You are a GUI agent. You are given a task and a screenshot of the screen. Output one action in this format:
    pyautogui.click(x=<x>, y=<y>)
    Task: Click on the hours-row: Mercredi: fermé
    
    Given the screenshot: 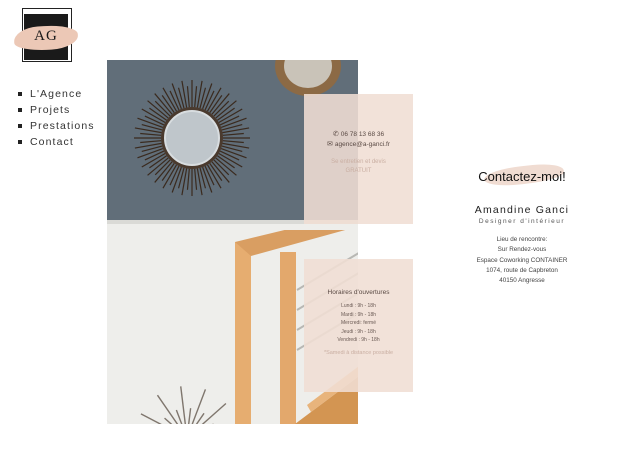 What is the action you would take?
    pyautogui.click(x=358, y=323)
    